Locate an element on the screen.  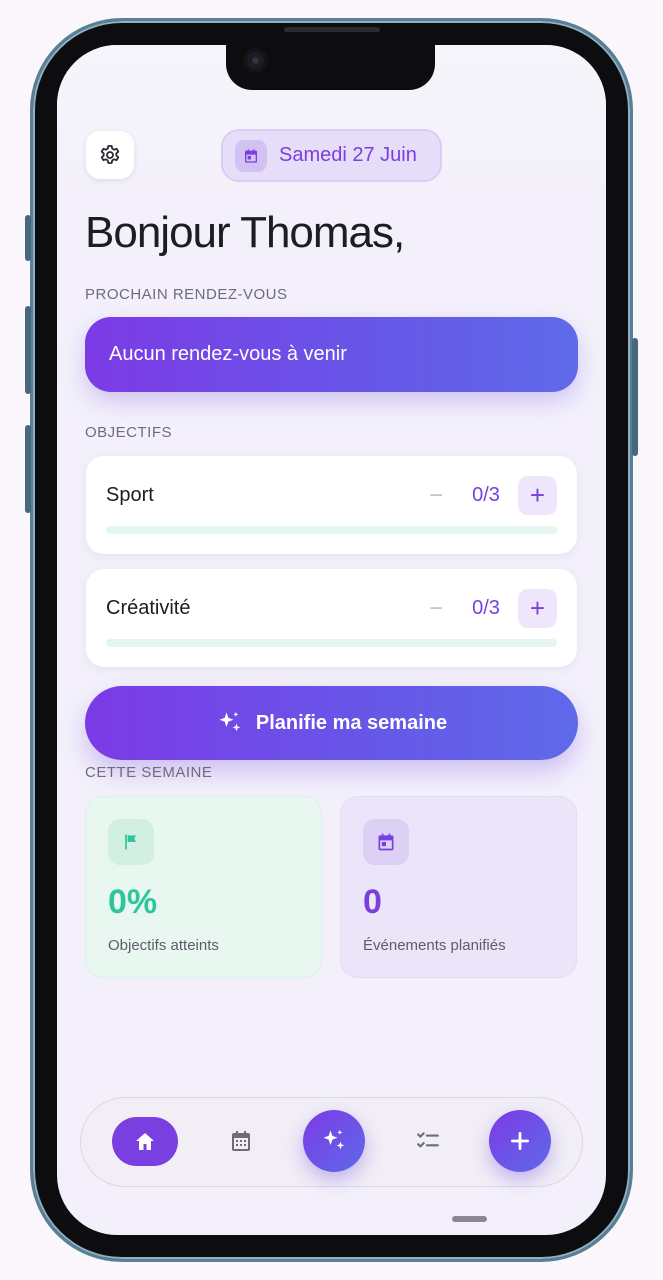
home-indicator is located at coordinates (469, 1219).